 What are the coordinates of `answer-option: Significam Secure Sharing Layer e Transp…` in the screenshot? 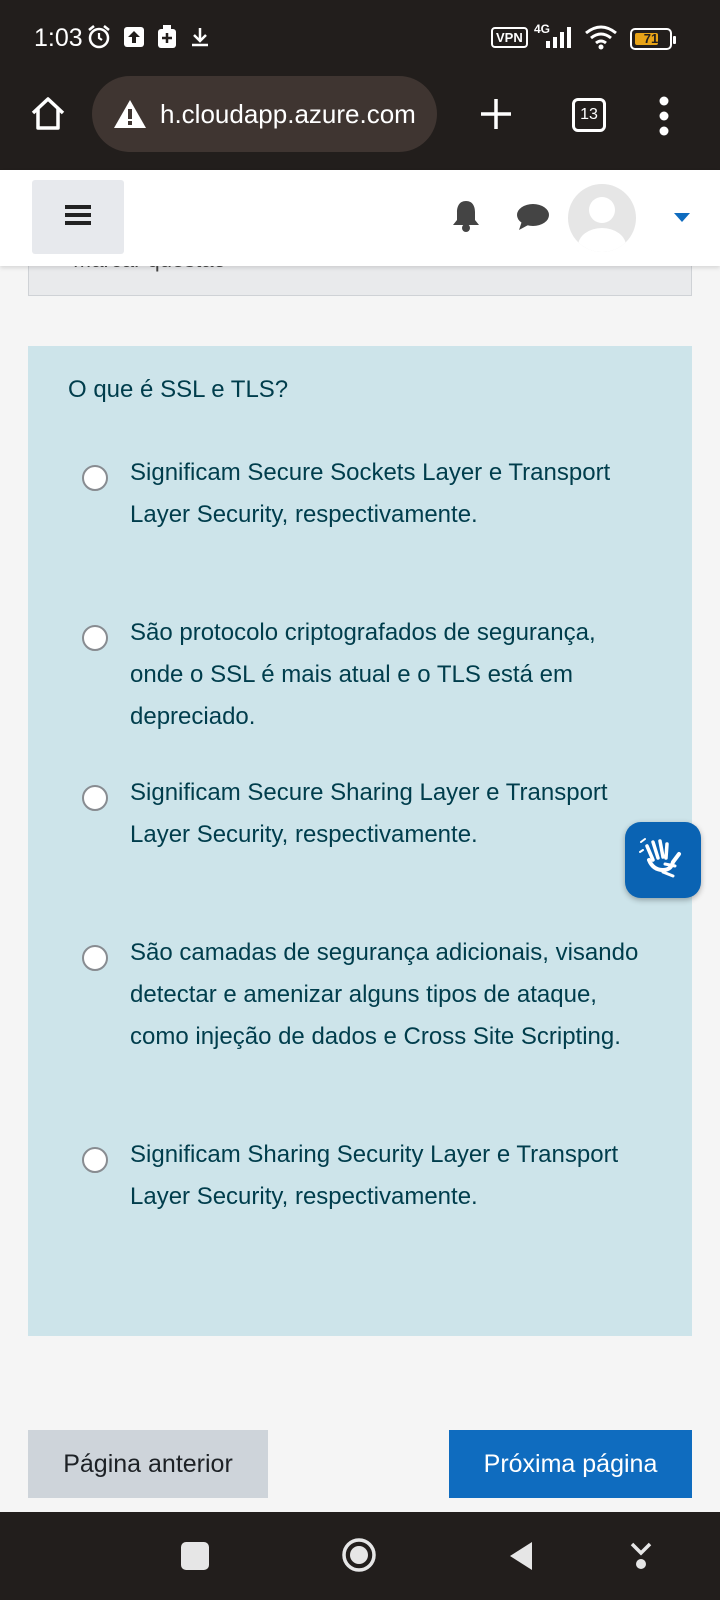 It's located at (368, 817).